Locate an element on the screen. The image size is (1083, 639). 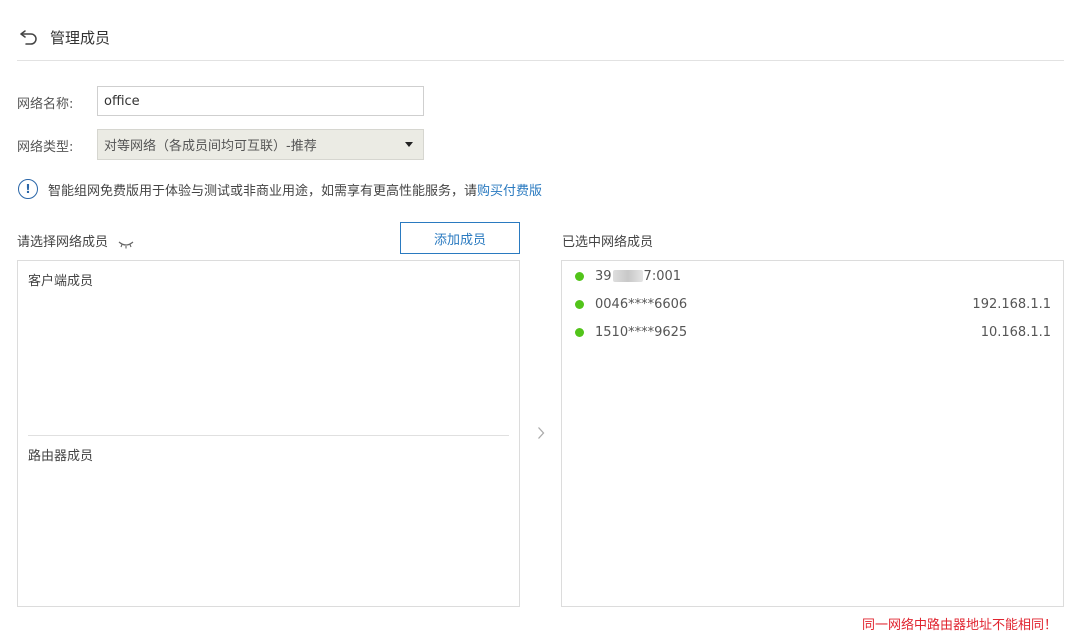
member-id-prefix: 39 is located at coordinates (603, 276).